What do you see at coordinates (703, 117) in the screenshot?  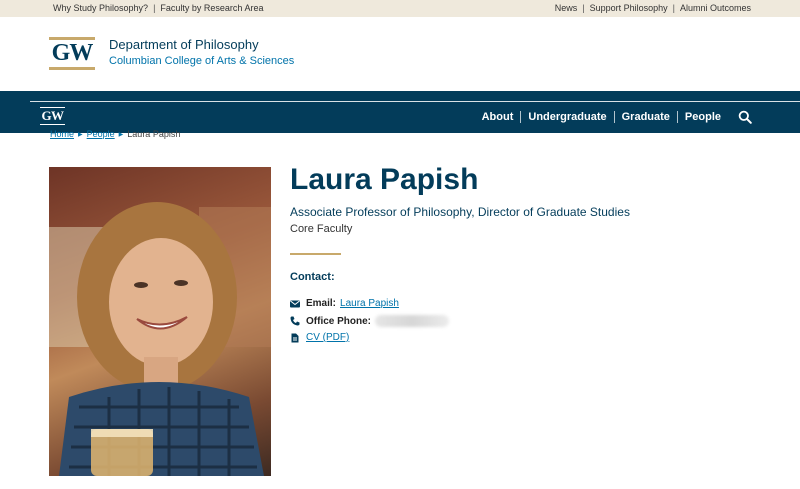 I see `nav-item-people: People` at bounding box center [703, 117].